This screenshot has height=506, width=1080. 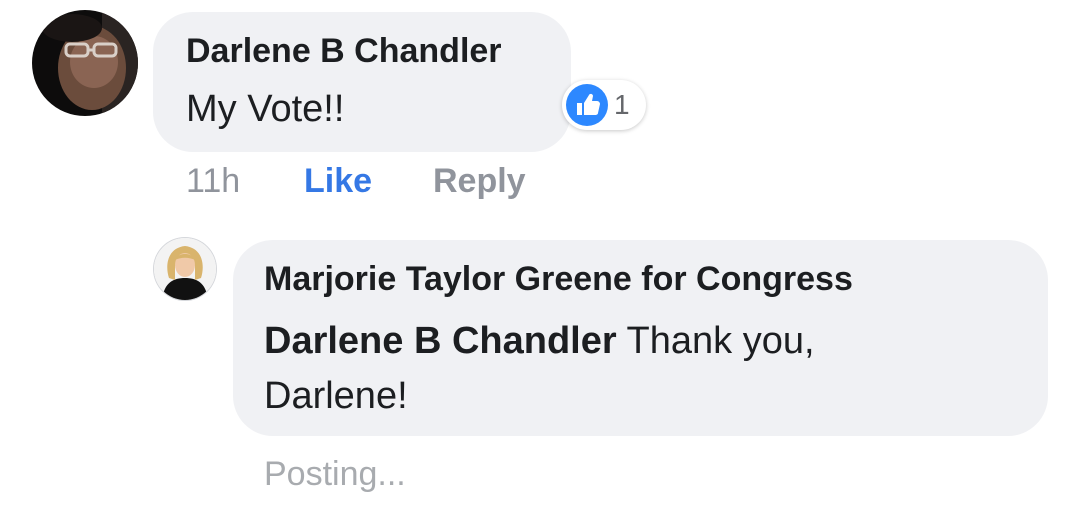 What do you see at coordinates (265, 109) in the screenshot?
I see `comment-text: My Vote!!` at bounding box center [265, 109].